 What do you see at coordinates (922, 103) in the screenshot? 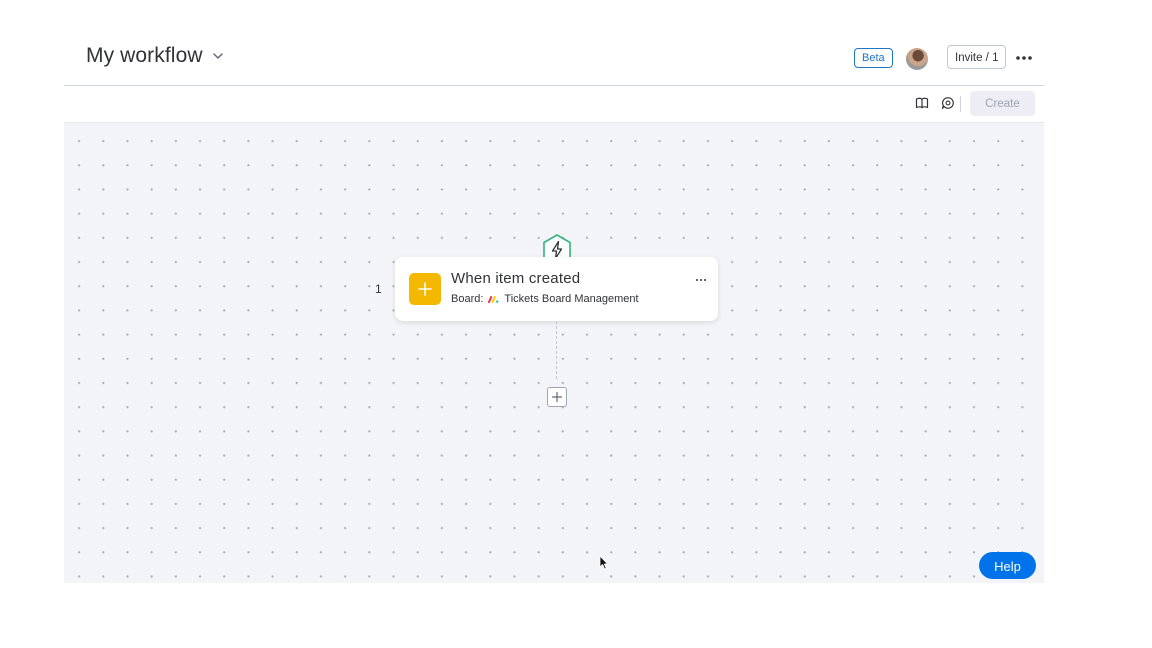
I see `book-icon` at bounding box center [922, 103].